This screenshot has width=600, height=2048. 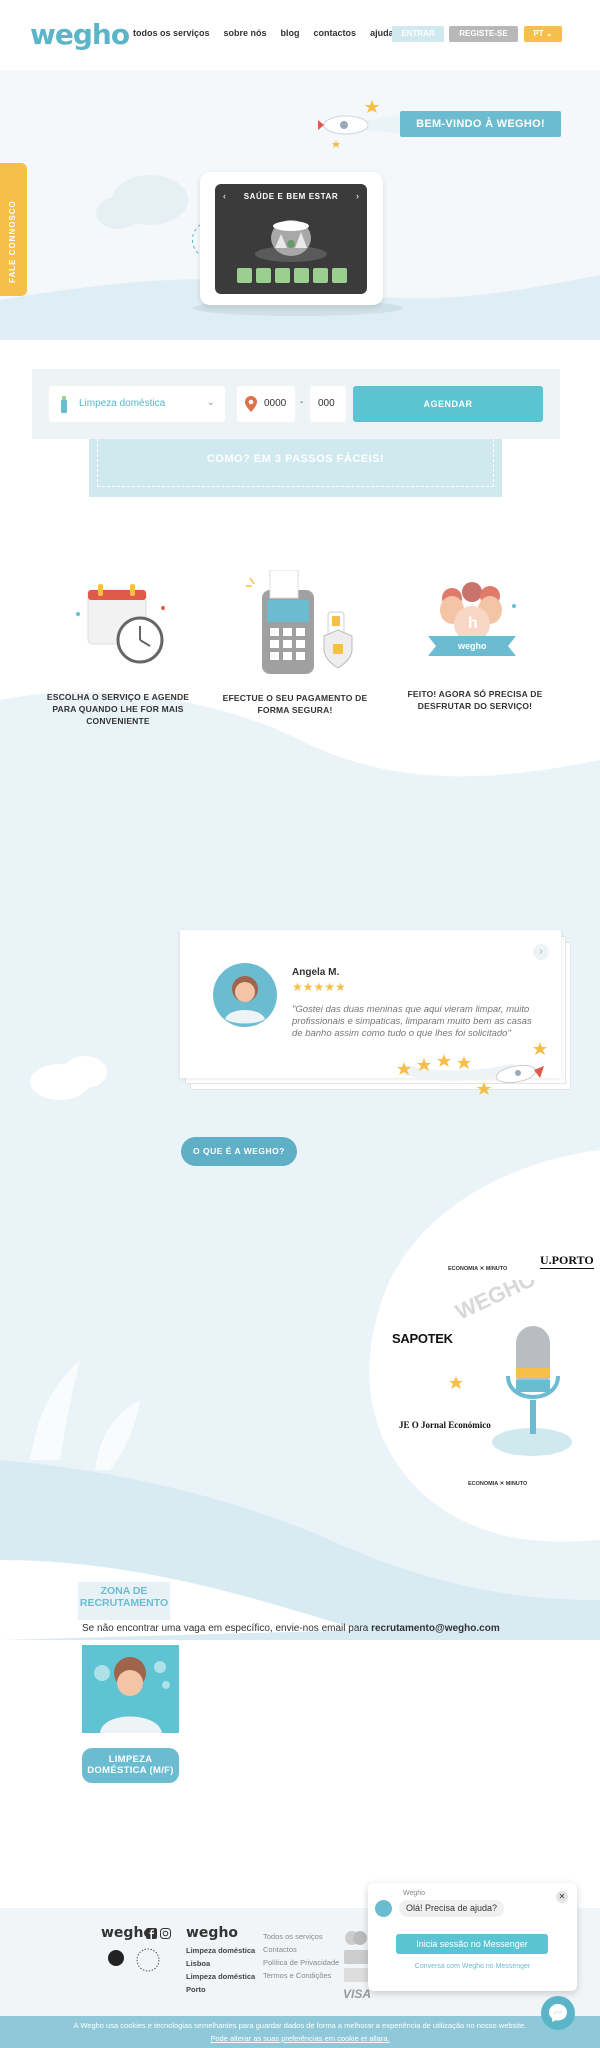 I want to click on steps-banner: COMO? EM 3 PASSOS FÁCEIS!, so click(x=295, y=468).